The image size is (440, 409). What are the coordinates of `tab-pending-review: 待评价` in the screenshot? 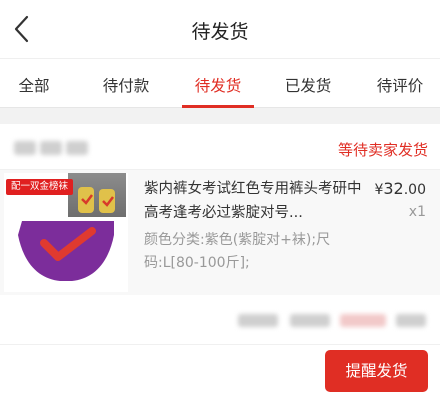 It's located at (398, 85).